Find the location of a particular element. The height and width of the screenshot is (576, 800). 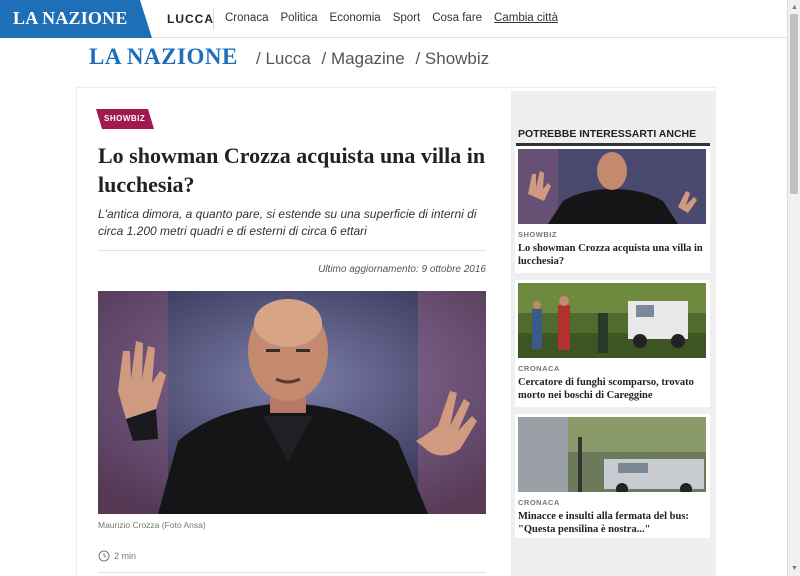

nav-economia: Economia is located at coordinates (355, 18).